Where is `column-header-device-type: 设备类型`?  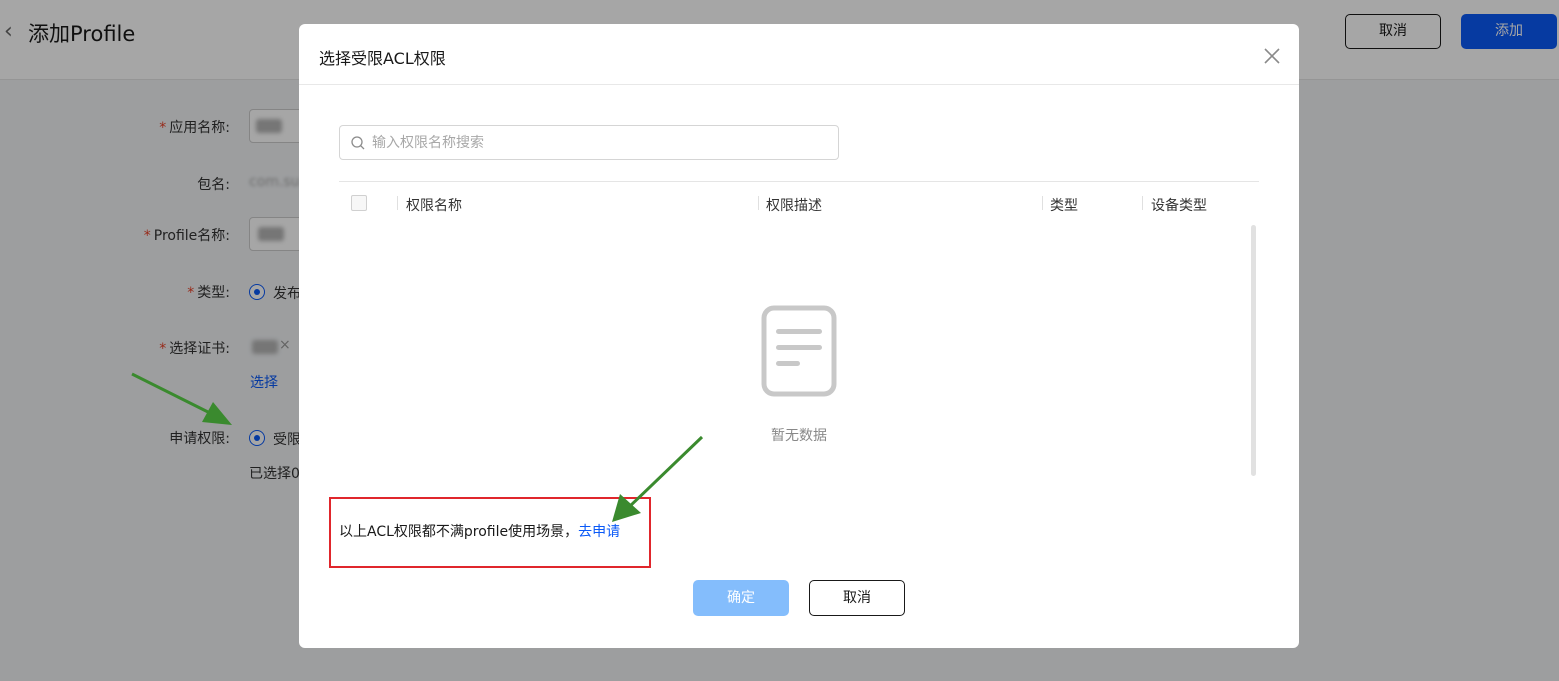
column-header-device-type: 设备类型 is located at coordinates (1179, 205).